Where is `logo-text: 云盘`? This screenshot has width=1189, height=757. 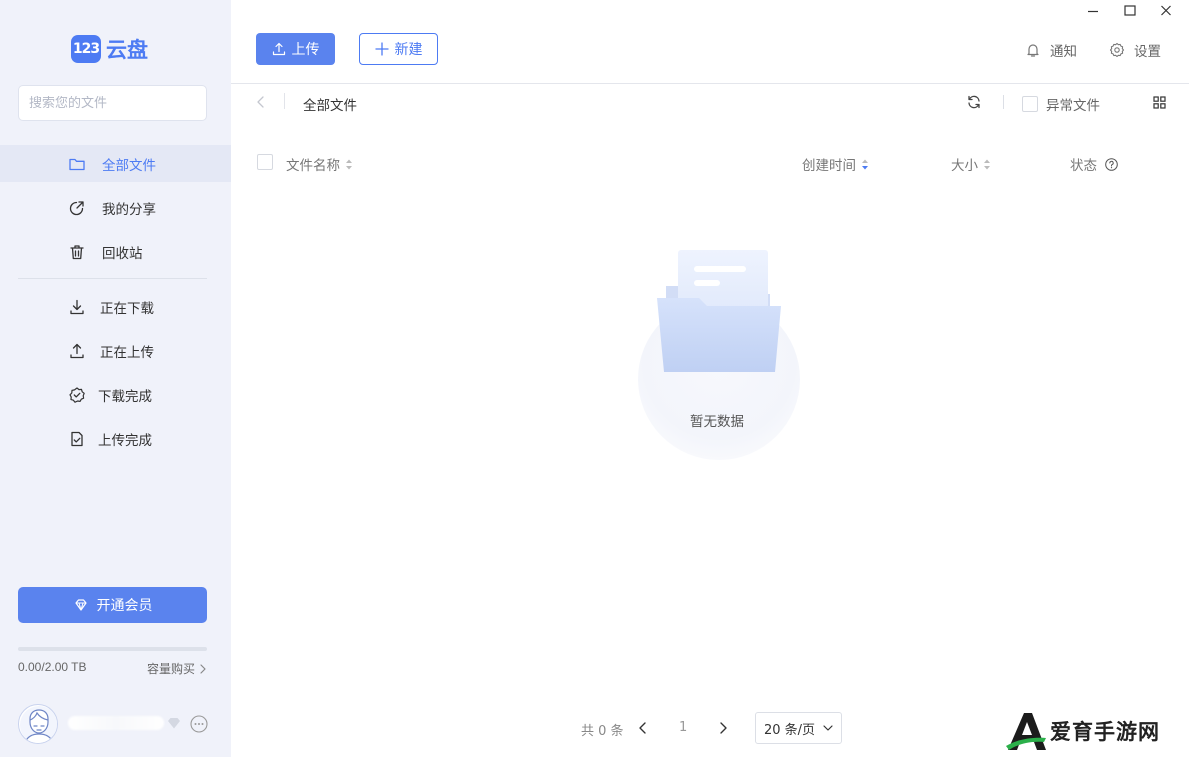
logo-text: 云盘 is located at coordinates (127, 50).